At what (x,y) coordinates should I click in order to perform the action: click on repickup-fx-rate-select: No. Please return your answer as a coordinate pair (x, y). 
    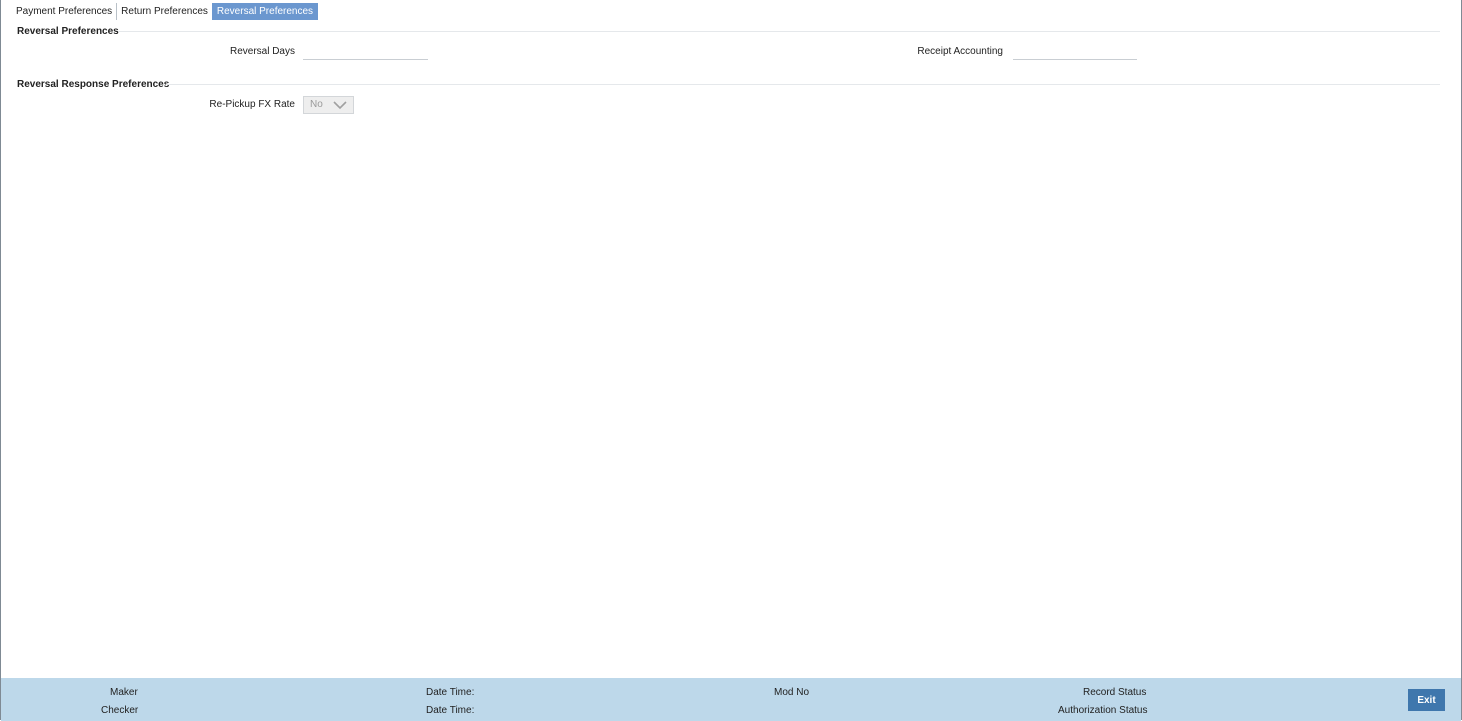
    Looking at the image, I should click on (328, 105).